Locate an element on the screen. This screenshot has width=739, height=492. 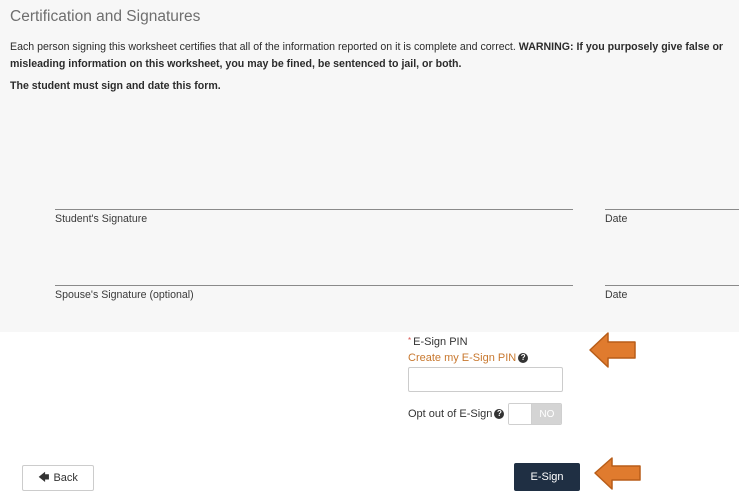
esign-button: E-Sign is located at coordinates (547, 477).